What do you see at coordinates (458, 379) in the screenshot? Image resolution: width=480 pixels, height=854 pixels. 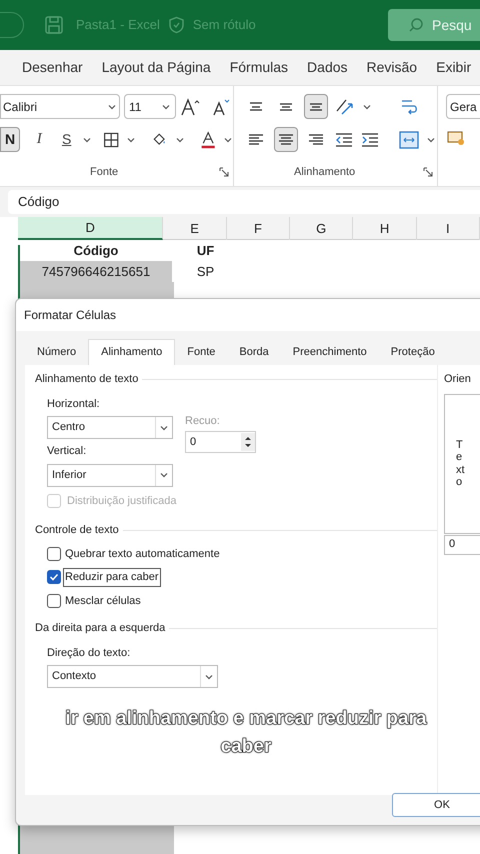 I see `section-heading: Orien` at bounding box center [458, 379].